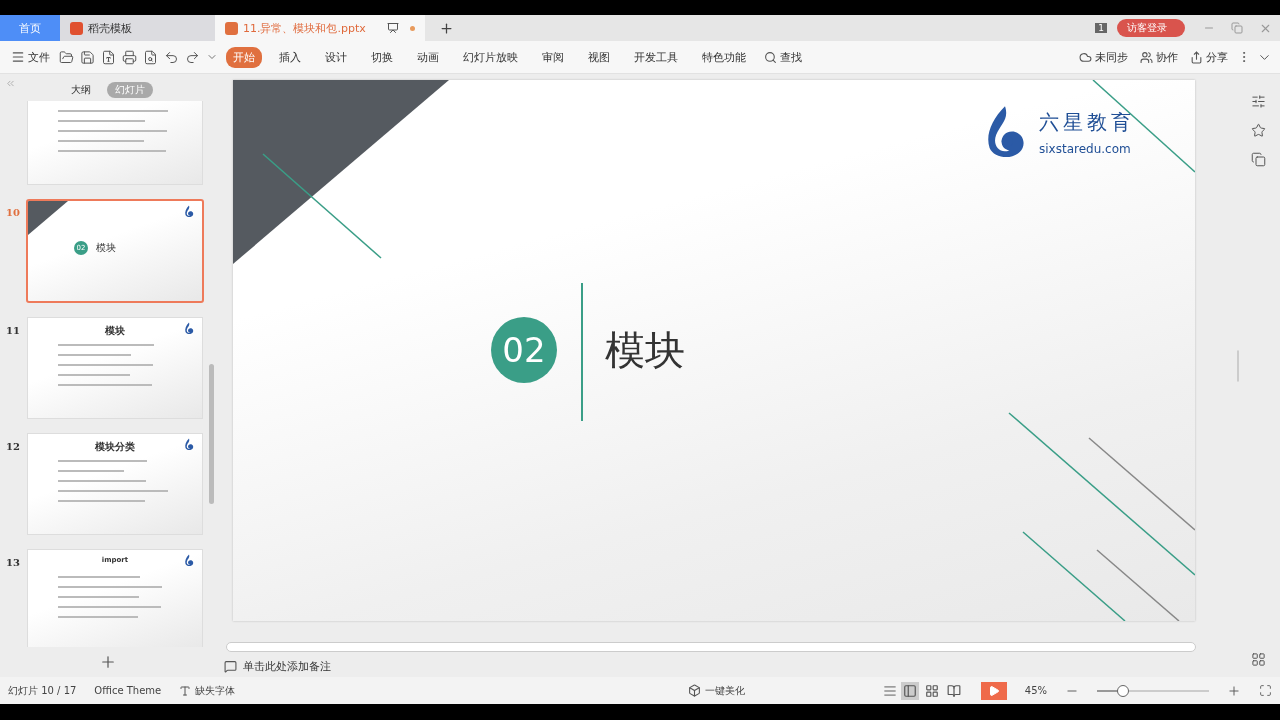 This screenshot has width=1280, height=720. What do you see at coordinates (716, 690) in the screenshot?
I see `beautify-button: 一键美化` at bounding box center [716, 690].